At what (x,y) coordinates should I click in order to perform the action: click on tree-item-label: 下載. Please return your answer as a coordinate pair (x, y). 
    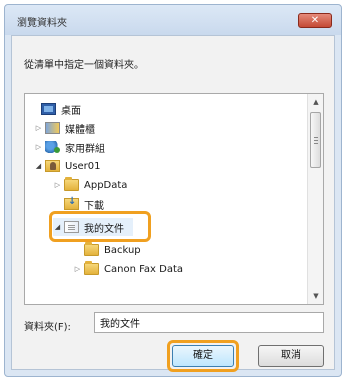
    Looking at the image, I should click on (94, 206).